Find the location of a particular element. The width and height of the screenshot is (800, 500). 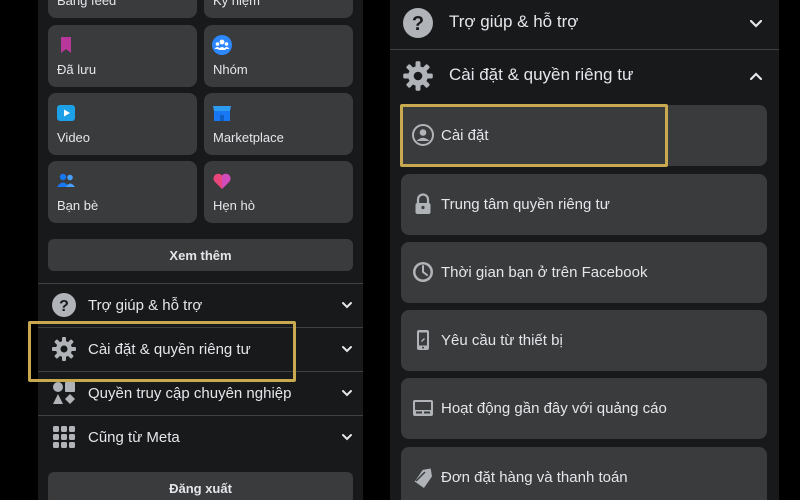

video-icon is located at coordinates (66, 113).